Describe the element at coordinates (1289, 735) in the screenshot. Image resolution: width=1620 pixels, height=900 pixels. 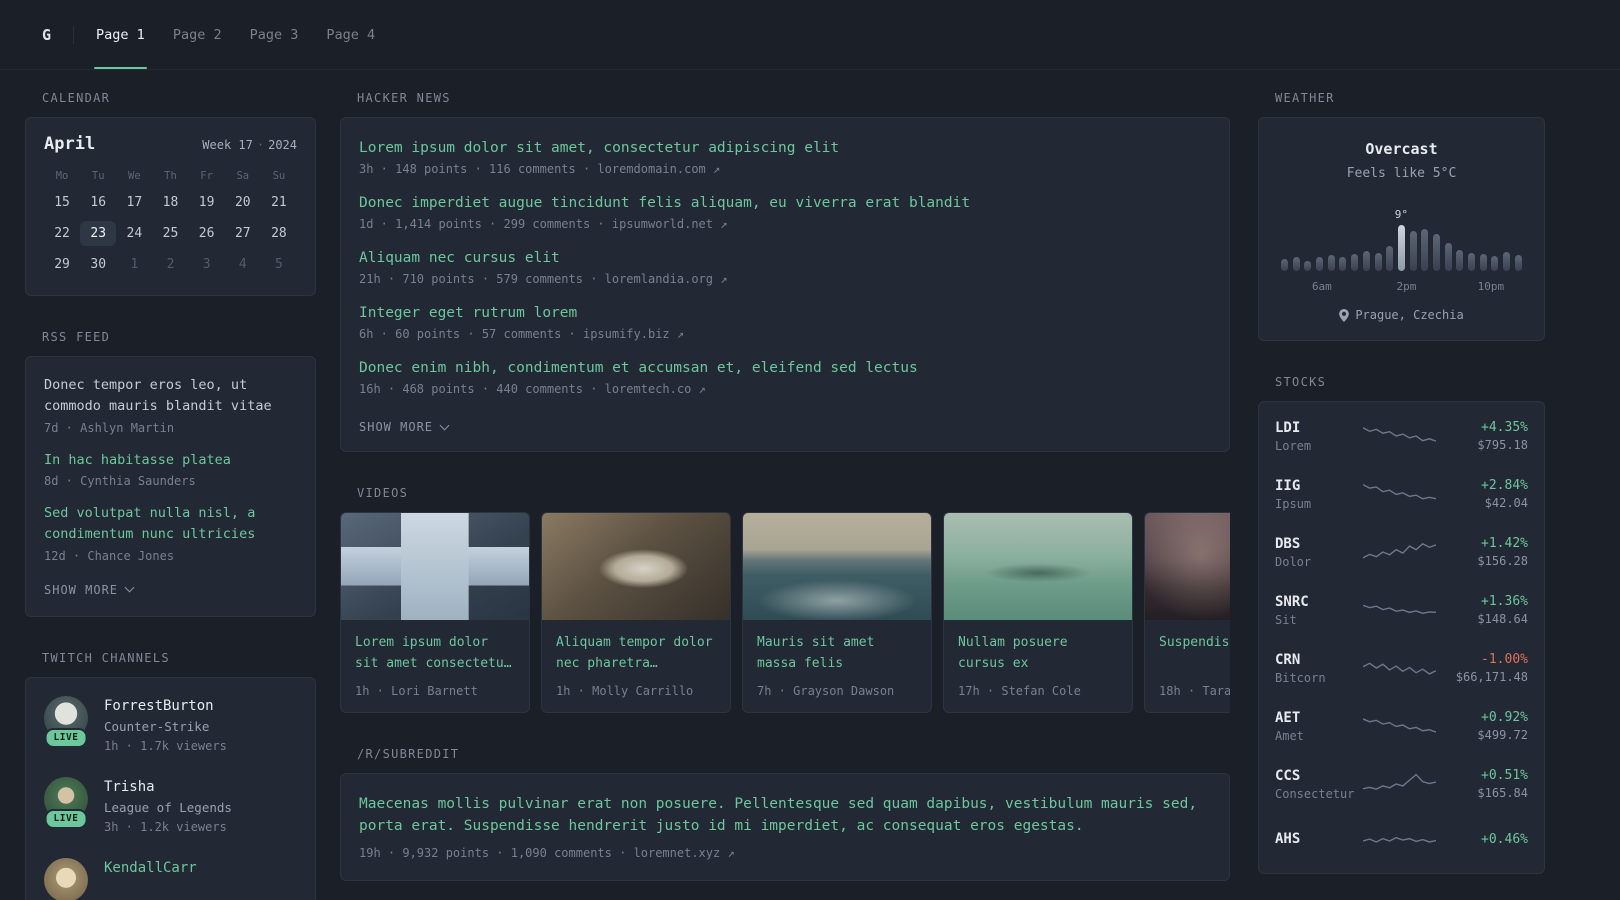
I see `stock-name: Amet` at that location.